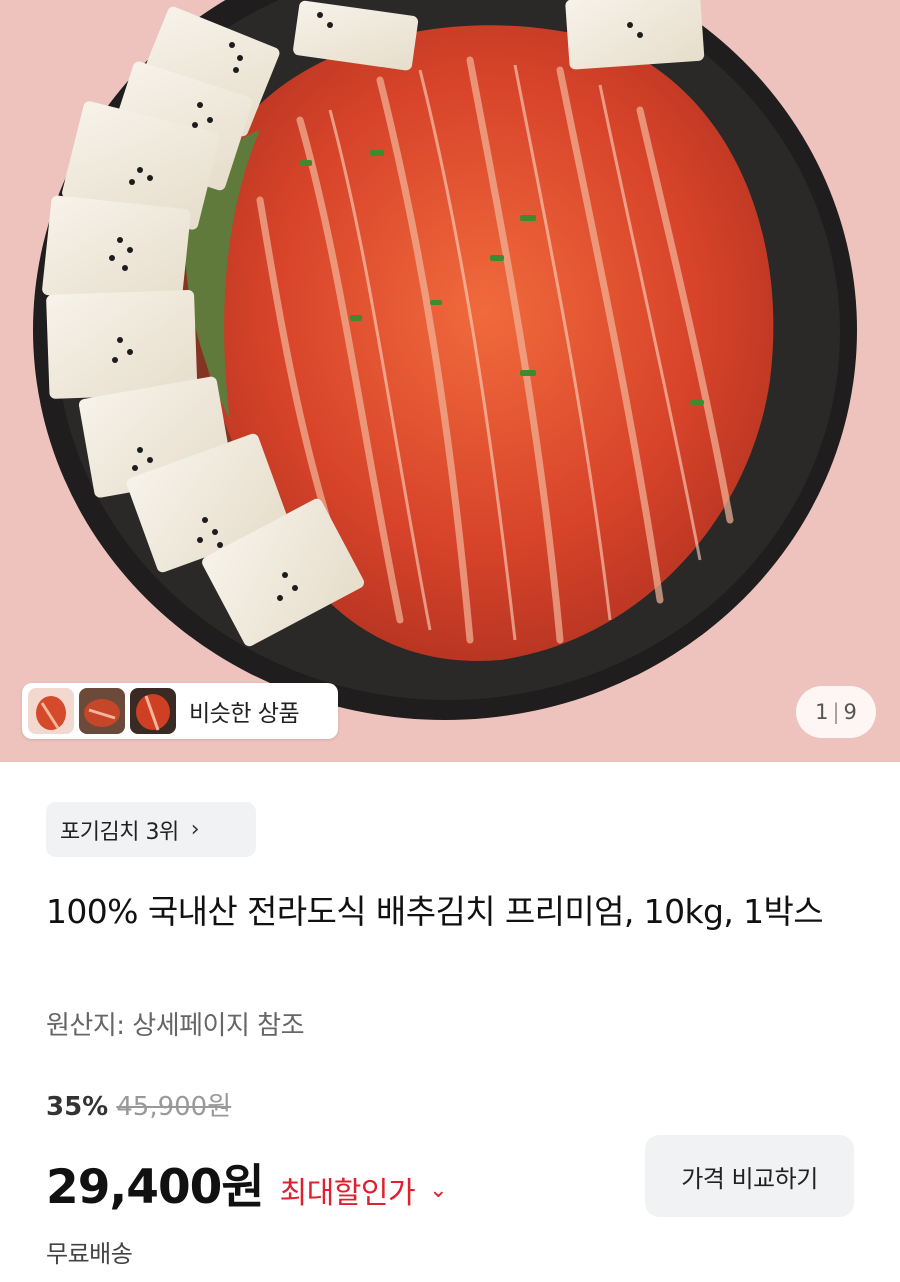 This screenshot has height=1282, width=900. I want to click on original-price: 45,900원, so click(174, 1107).